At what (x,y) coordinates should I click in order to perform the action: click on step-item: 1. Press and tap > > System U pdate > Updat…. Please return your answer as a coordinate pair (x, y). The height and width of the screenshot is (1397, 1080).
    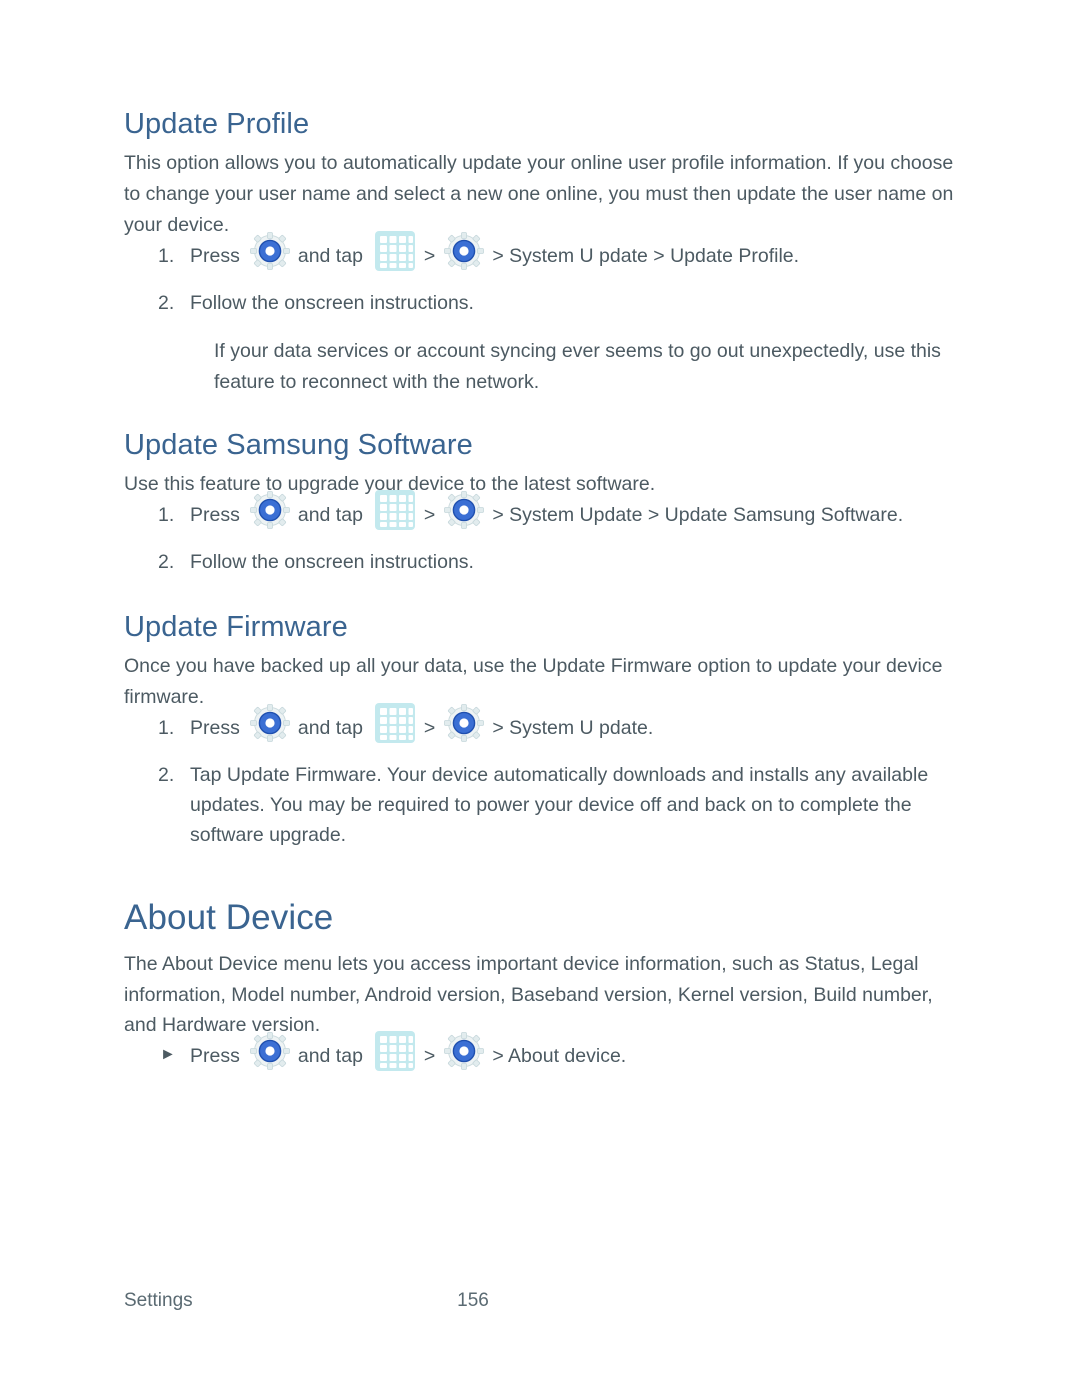
    Looking at the image, I should click on (543, 250).